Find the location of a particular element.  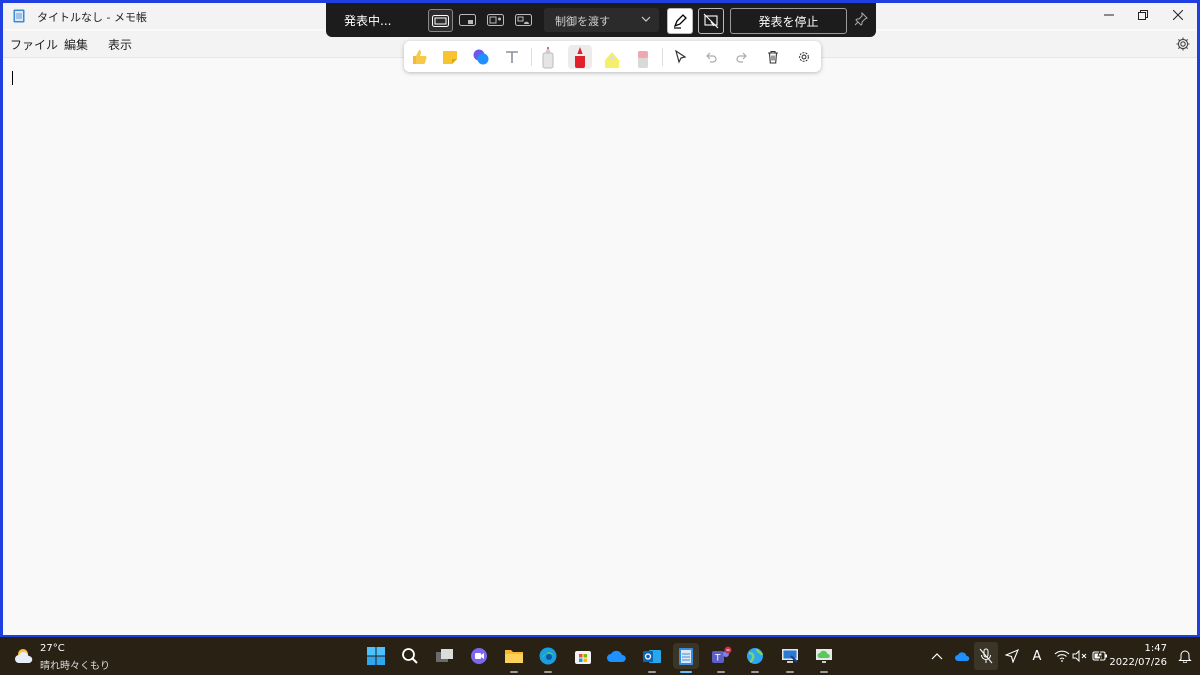

close-button is located at coordinates (1178, 15).